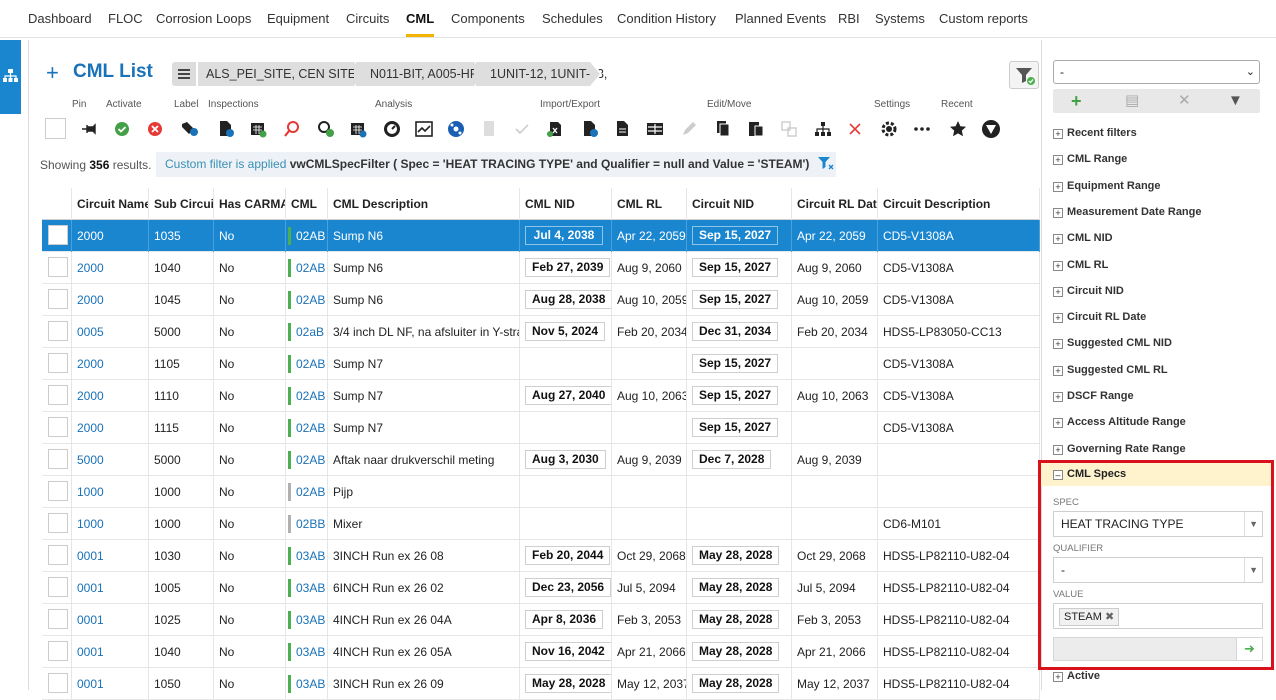 The height and width of the screenshot is (700, 1276). What do you see at coordinates (1095, 133) in the screenshot?
I see `filter-recent-filters: + Recent filters` at bounding box center [1095, 133].